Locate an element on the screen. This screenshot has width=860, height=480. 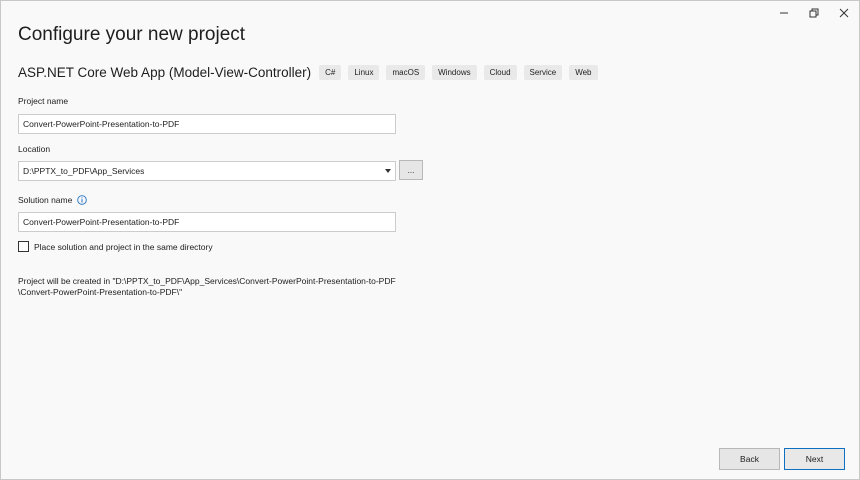
solution-name-label-row: Solution name is located at coordinates (53, 200).